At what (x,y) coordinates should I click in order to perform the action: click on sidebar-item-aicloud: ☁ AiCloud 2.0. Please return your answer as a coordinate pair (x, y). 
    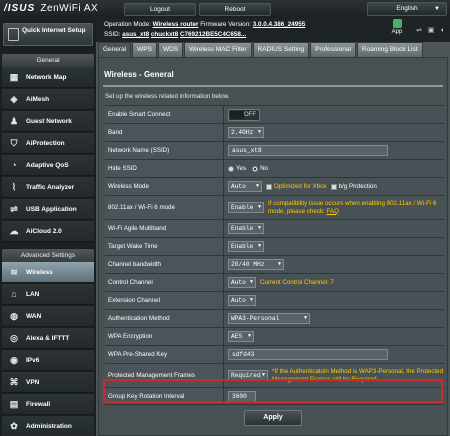
    Looking at the image, I should click on (48, 231).